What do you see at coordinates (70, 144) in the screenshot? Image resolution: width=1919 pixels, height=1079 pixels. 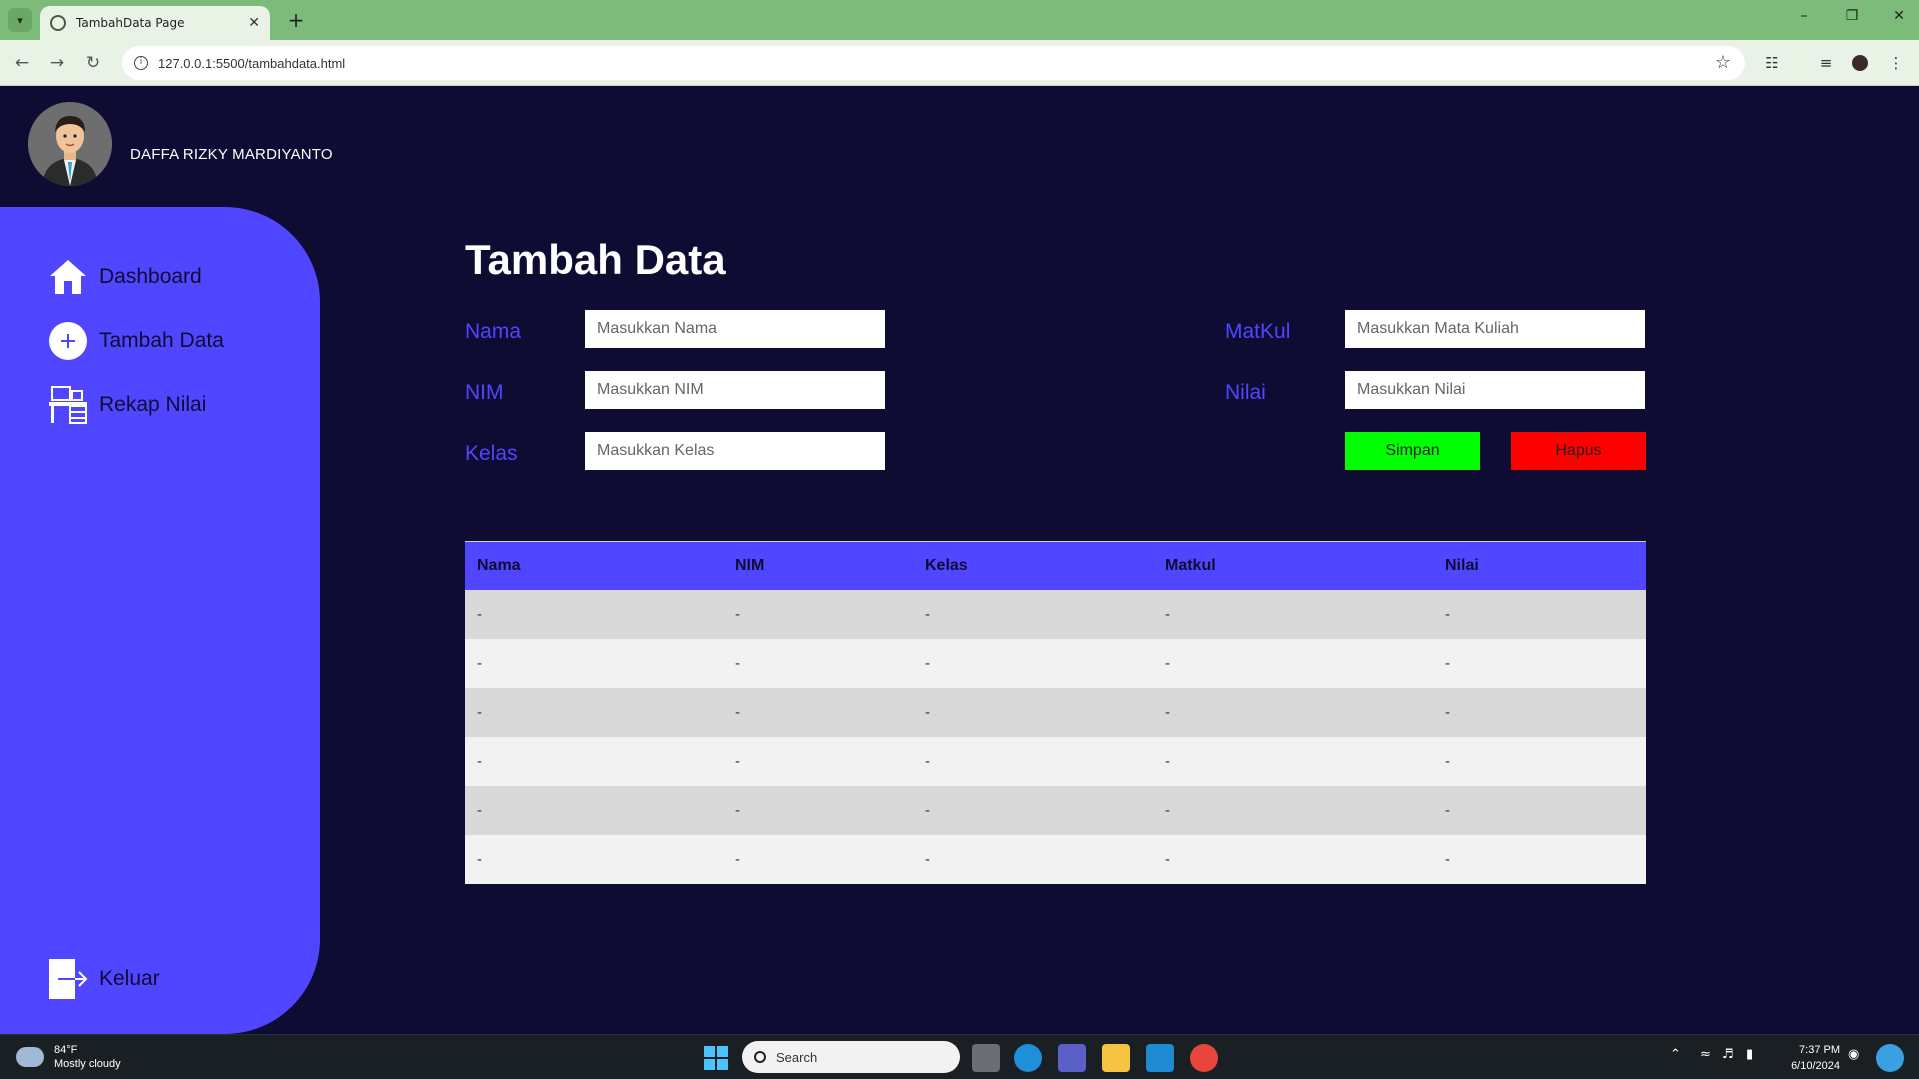 I see `avatar` at bounding box center [70, 144].